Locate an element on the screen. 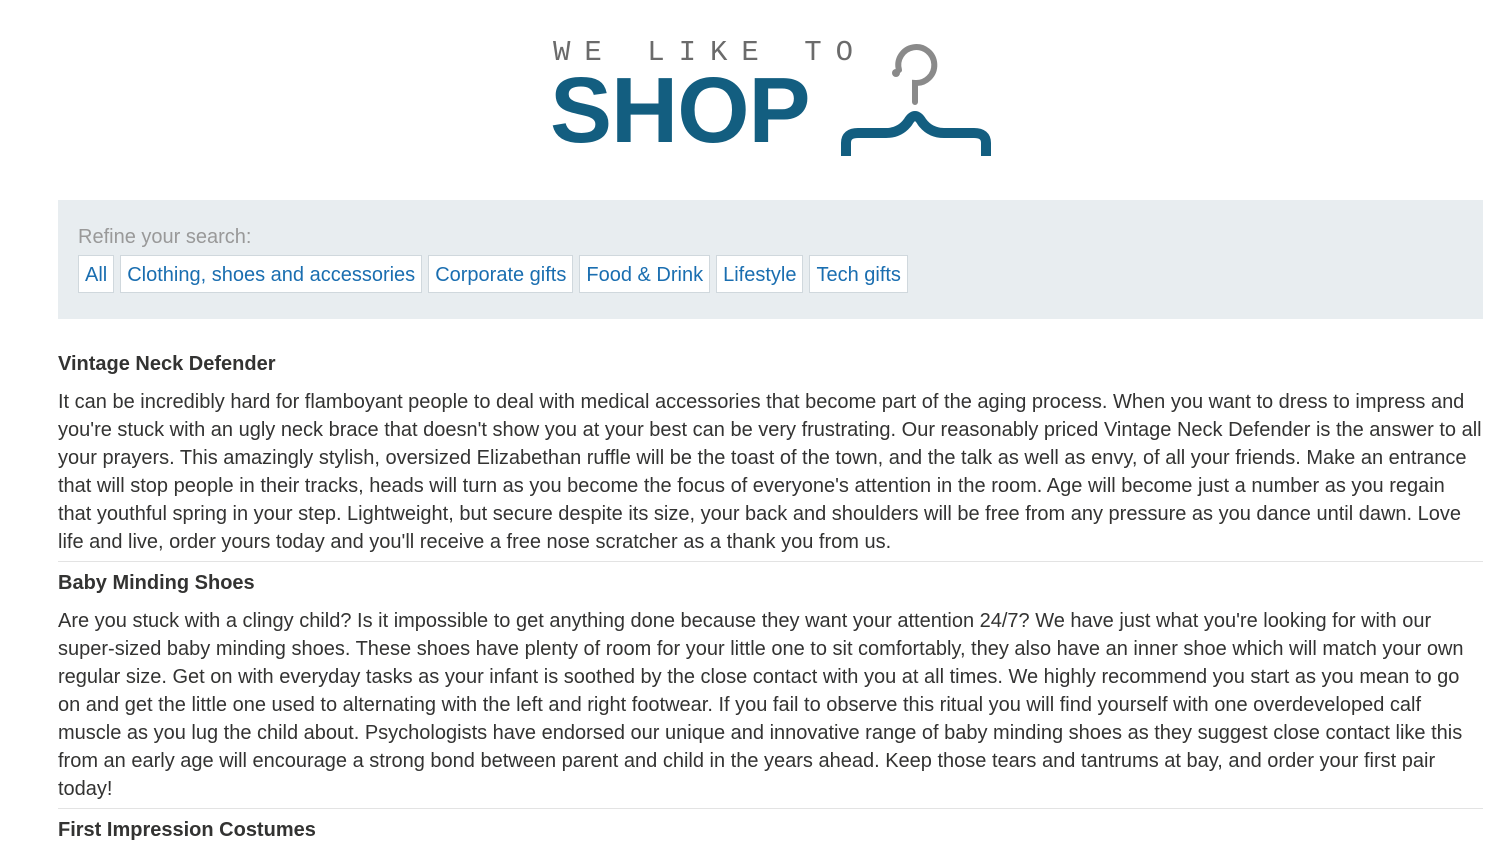  filter-link-lifestyle: Lifestyle is located at coordinates (760, 274).